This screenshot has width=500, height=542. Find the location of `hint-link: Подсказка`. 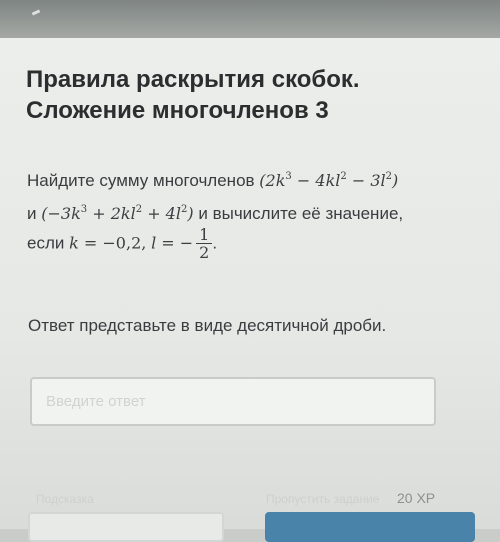

hint-link: Подсказка is located at coordinates (65, 499).